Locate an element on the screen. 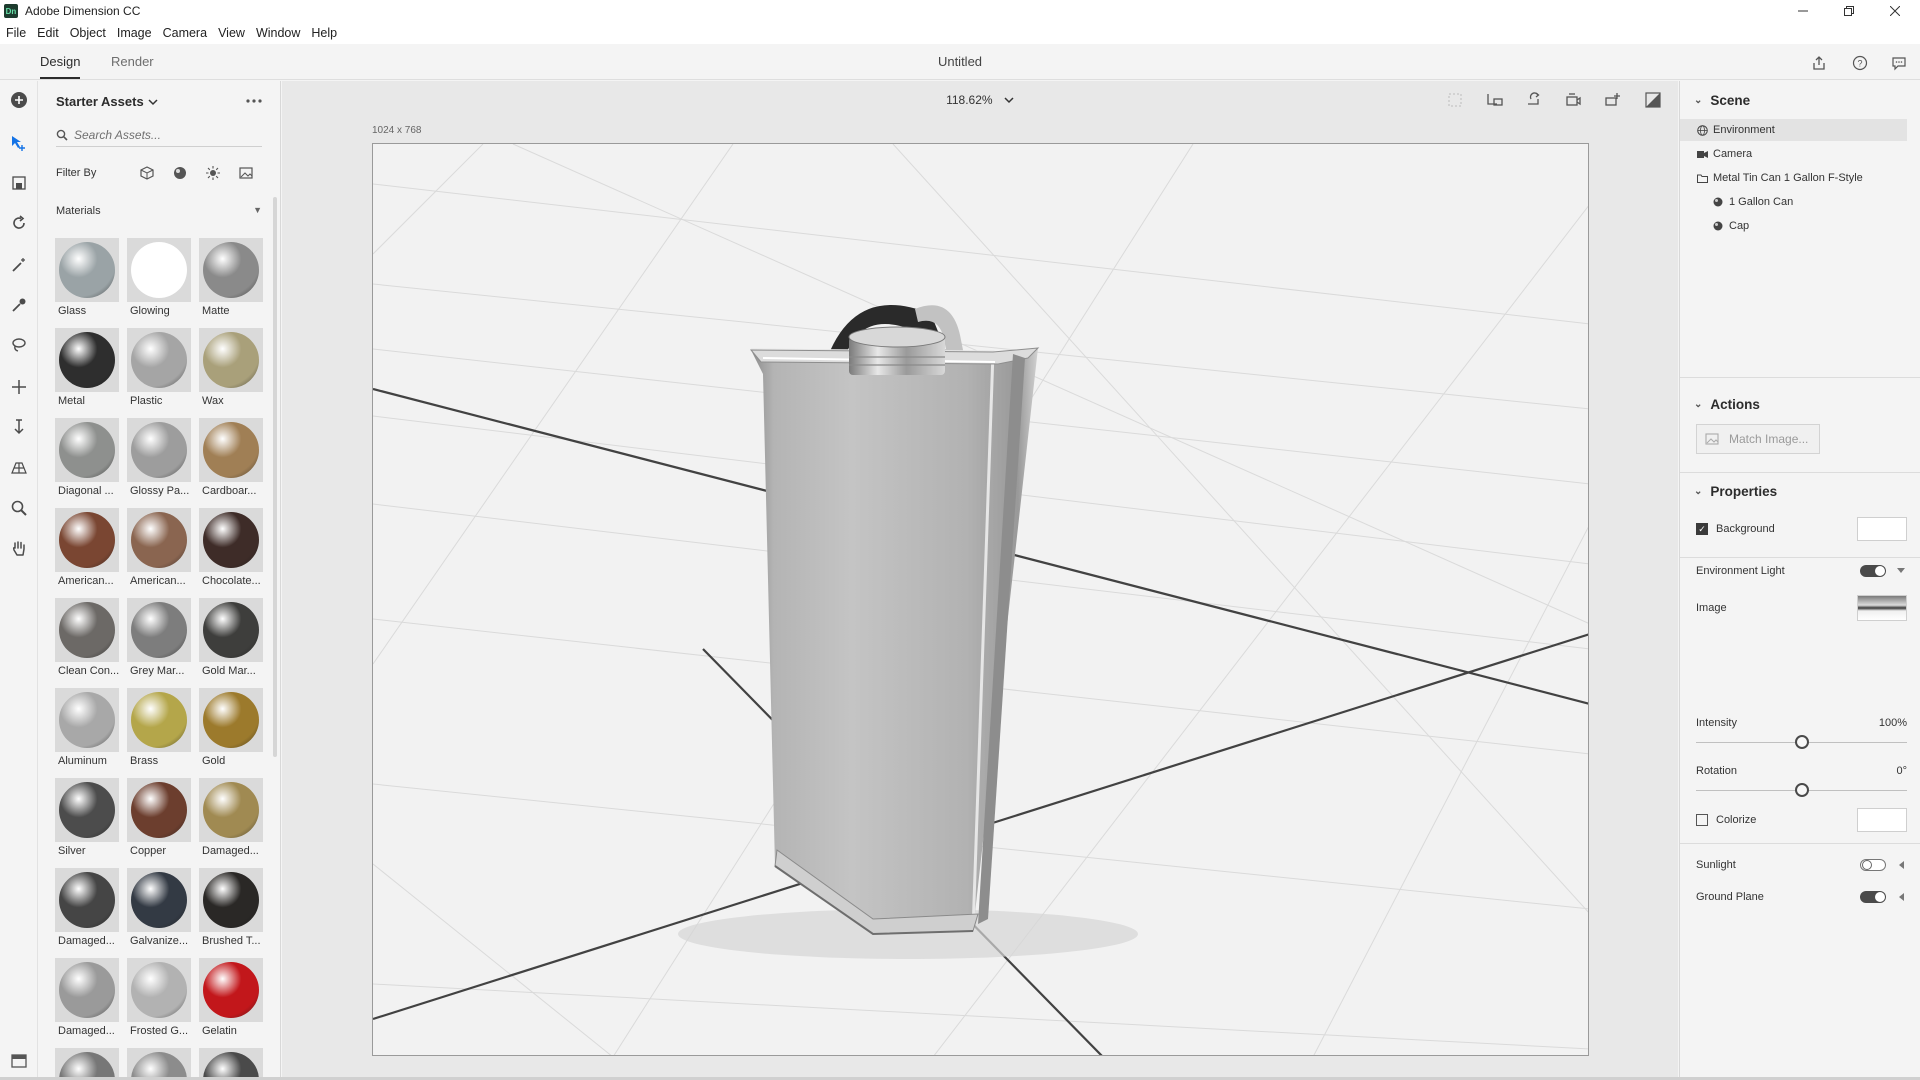 This screenshot has width=1920, height=1080. artboard-tool is located at coordinates (19, 183).